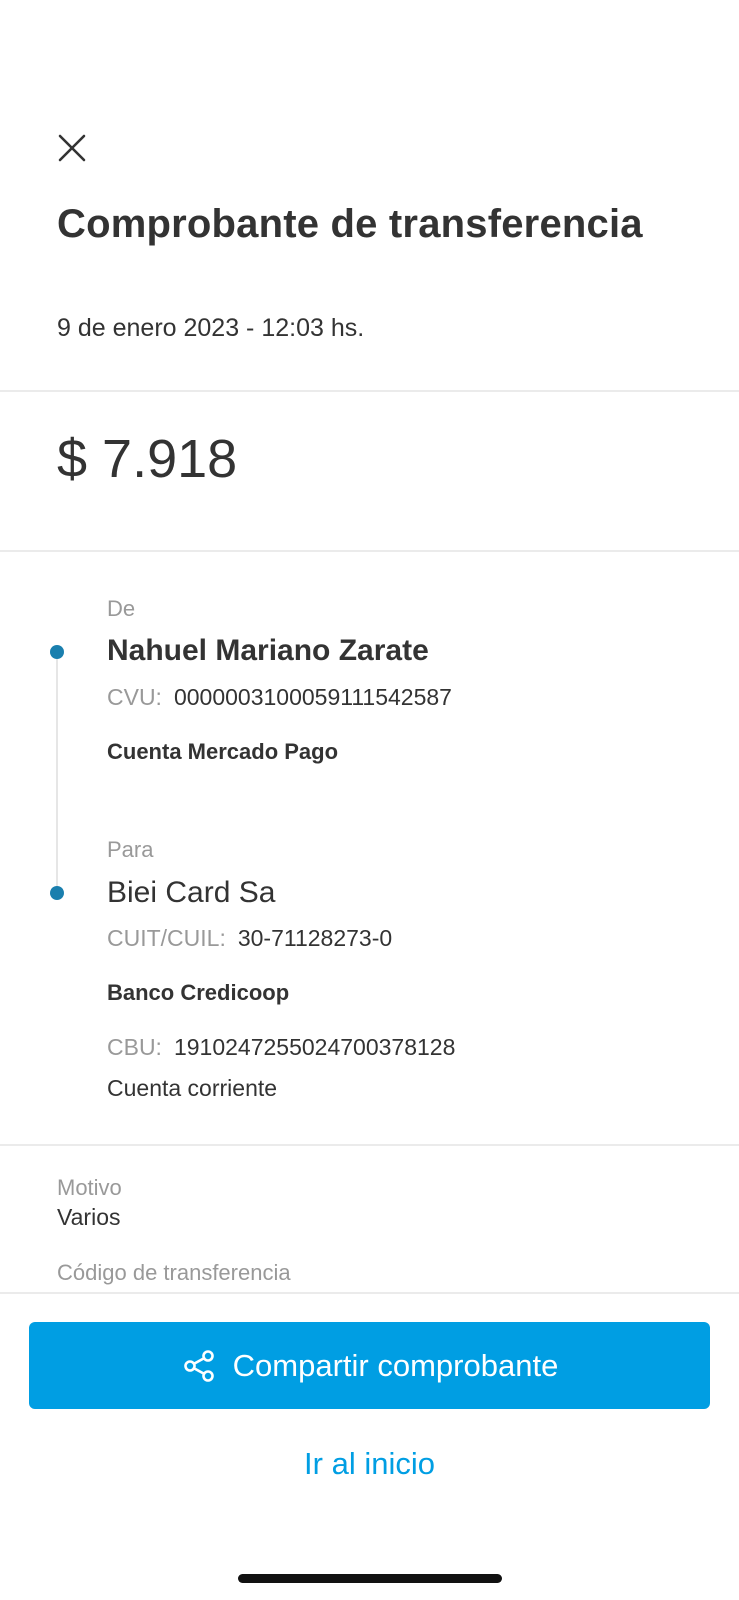  I want to click on to-cbu-value: 1910247255024700378128, so click(314, 1047).